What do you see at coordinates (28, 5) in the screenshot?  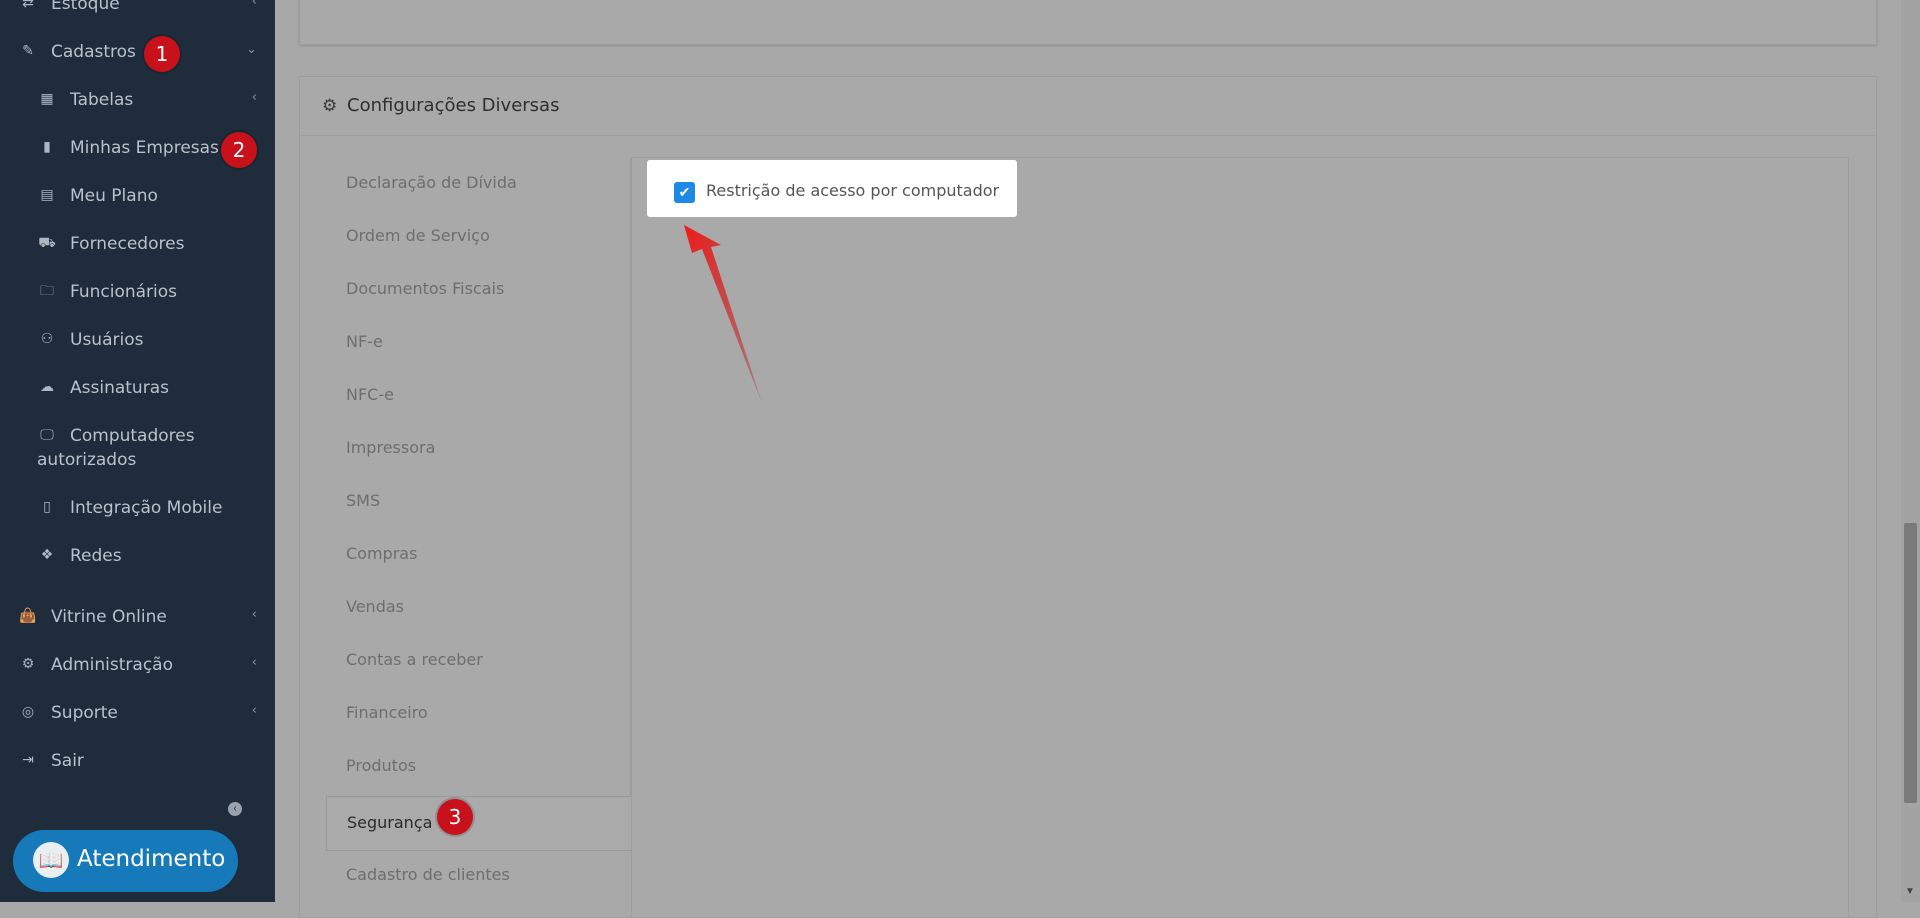 I see `exchange-icon: ⇄` at bounding box center [28, 5].